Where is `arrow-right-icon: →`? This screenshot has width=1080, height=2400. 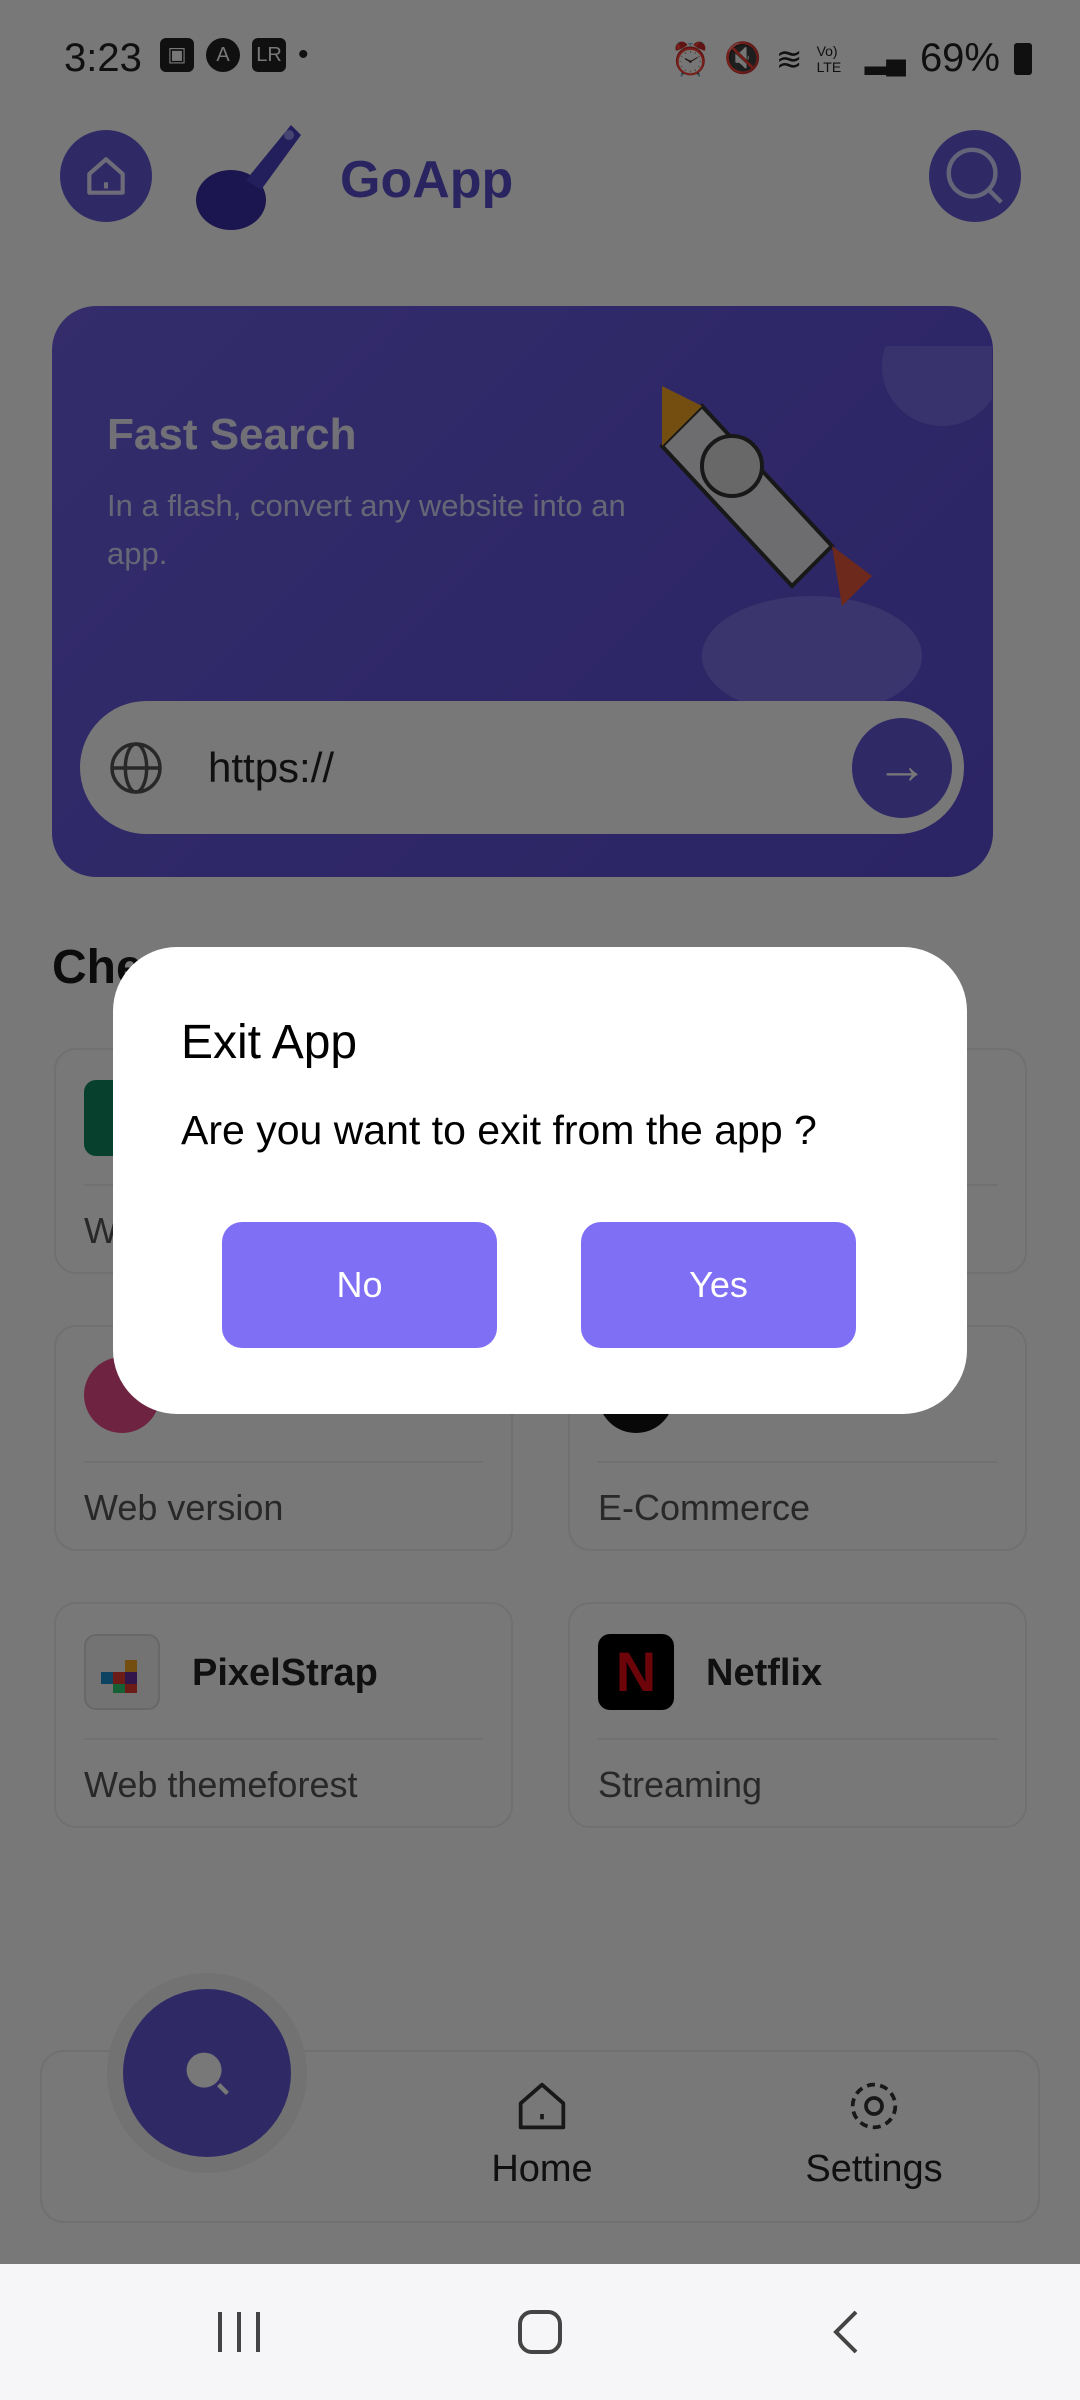 arrow-right-icon: → is located at coordinates (902, 766).